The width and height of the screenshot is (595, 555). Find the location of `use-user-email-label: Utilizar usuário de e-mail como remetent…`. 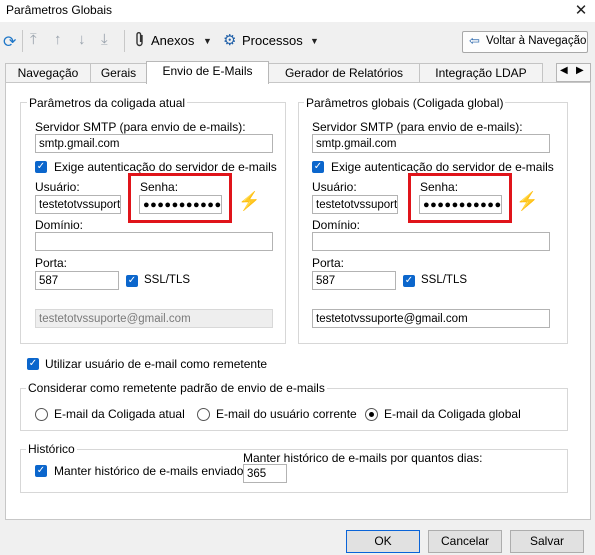

use-user-email-label: Utilizar usuário de e-mail como remetent… is located at coordinates (156, 364).